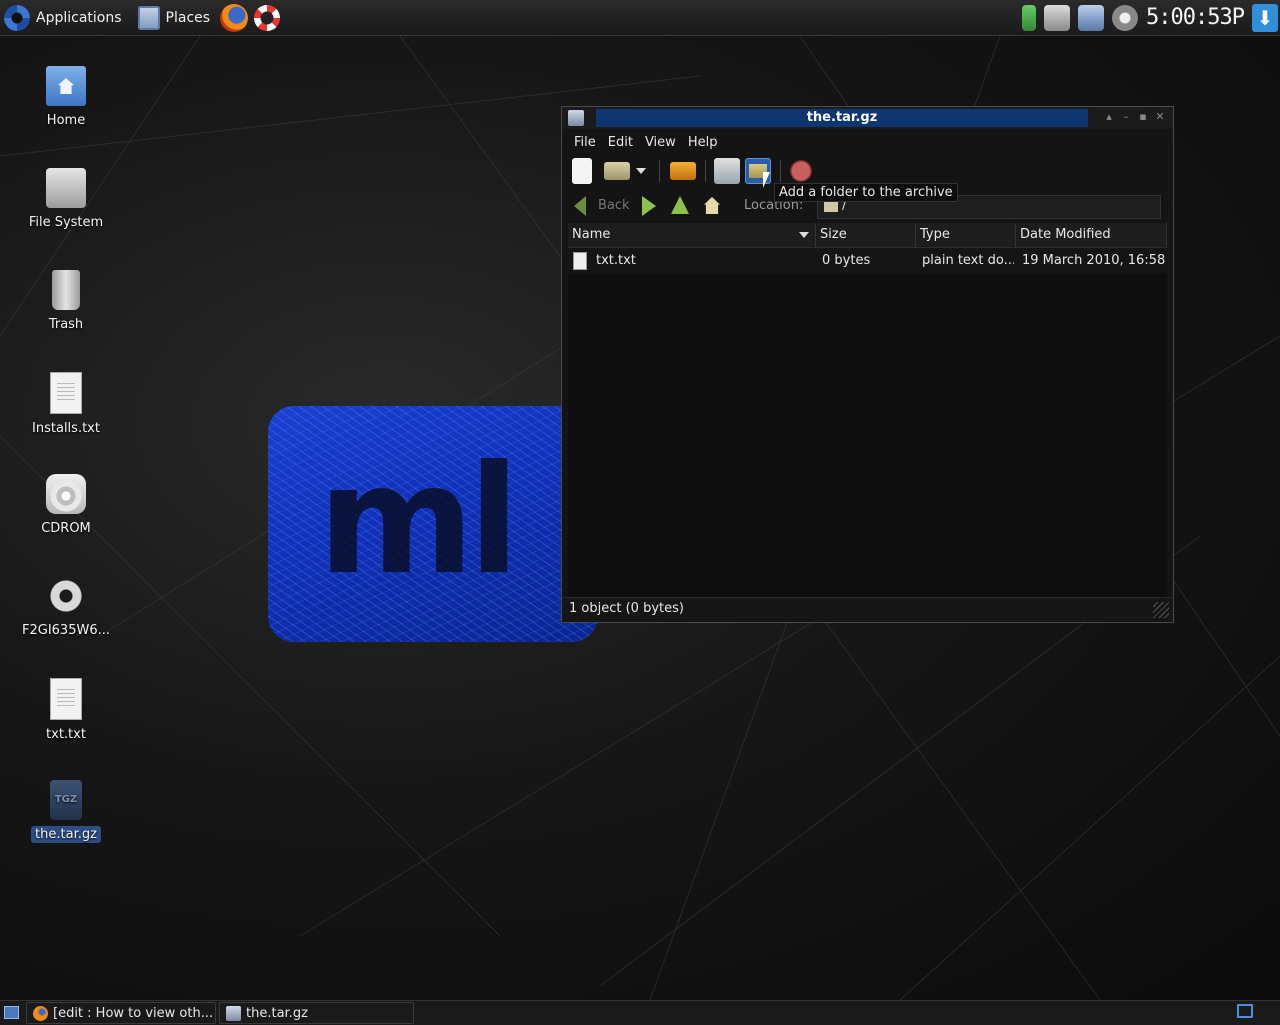 Image resolution: width=1280 pixels, height=1025 pixels. I want to click on forward-button, so click(649, 206).